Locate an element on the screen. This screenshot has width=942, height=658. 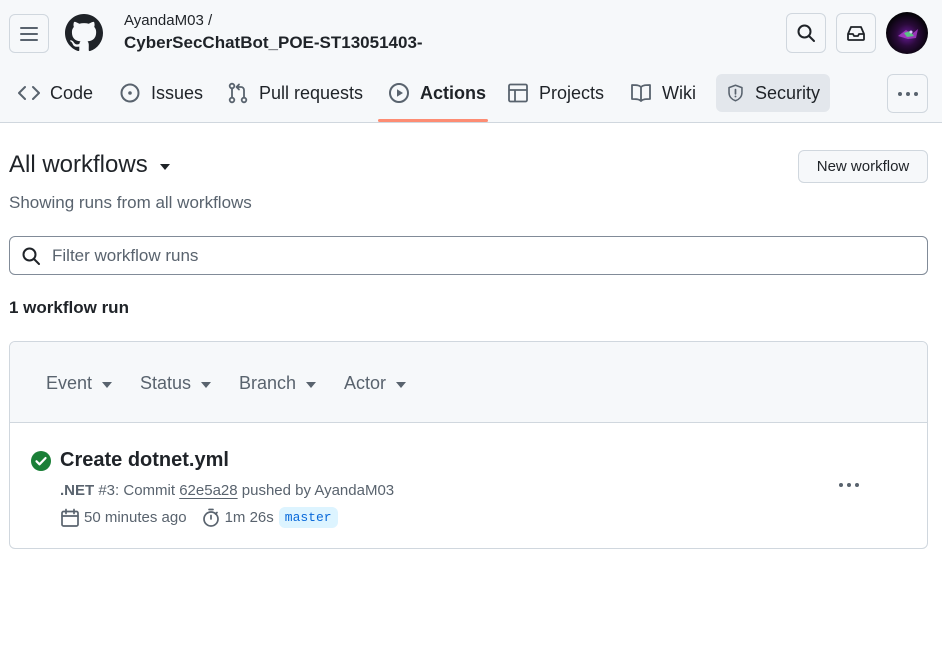
actor-filter-dropdown: Actor is located at coordinates (375, 383).